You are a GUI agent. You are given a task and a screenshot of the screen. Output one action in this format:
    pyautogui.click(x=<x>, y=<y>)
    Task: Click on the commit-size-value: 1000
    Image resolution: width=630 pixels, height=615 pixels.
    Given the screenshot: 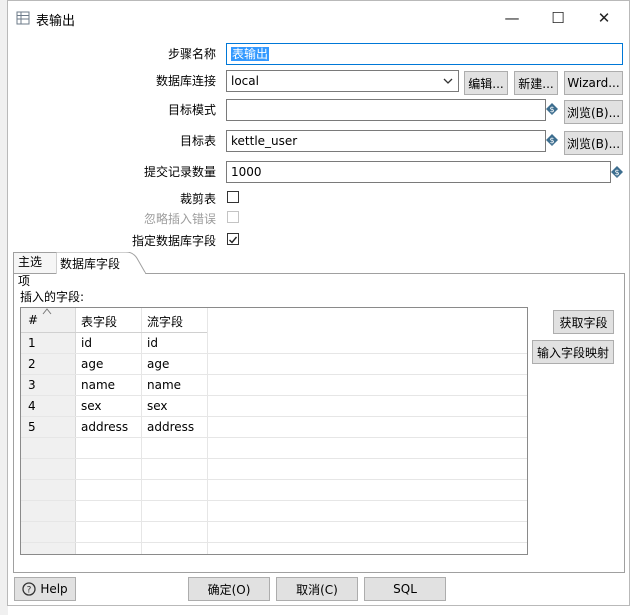 What is the action you would take?
    pyautogui.click(x=246, y=172)
    